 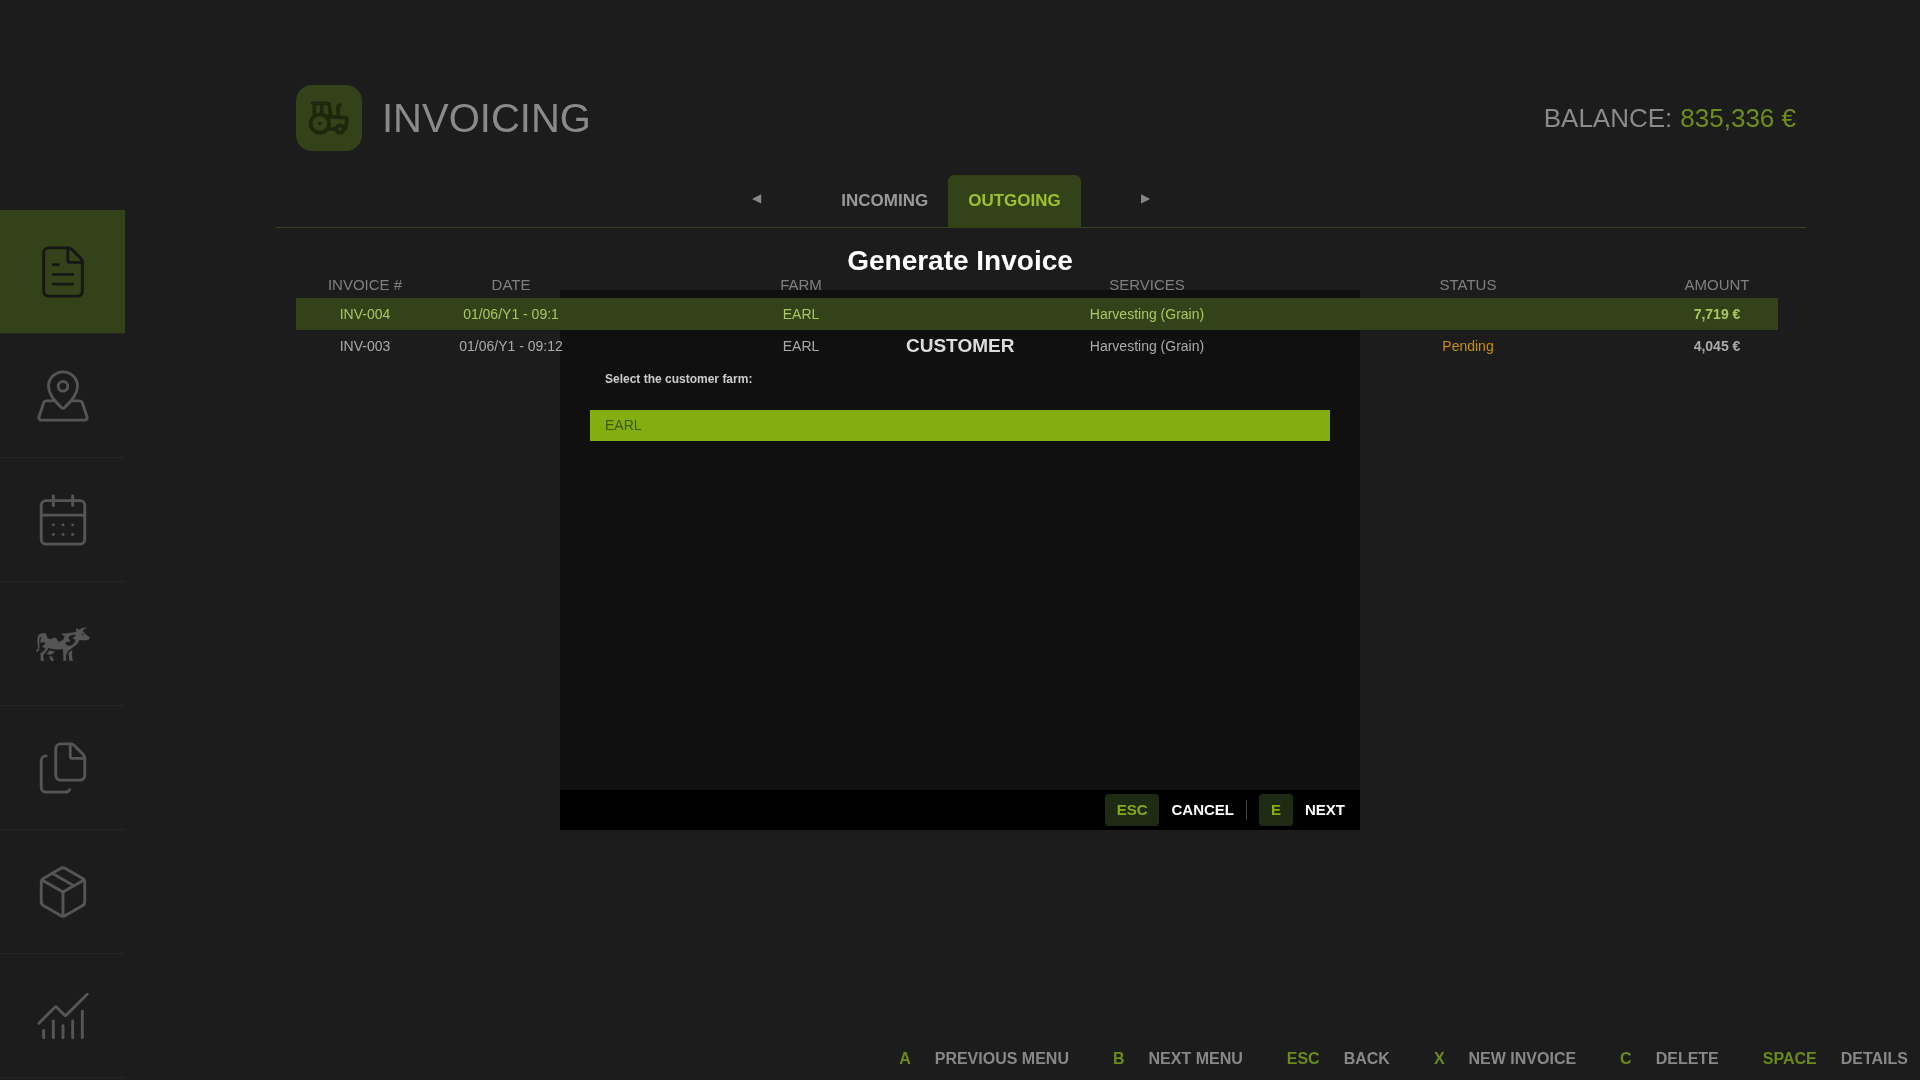 I want to click on key-badge: E, so click(x=1275, y=810).